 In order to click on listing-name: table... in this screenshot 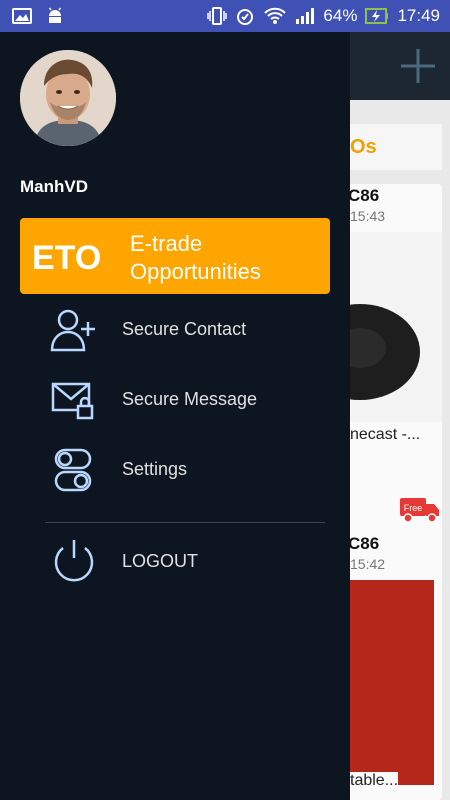, I will do `click(374, 781)`.